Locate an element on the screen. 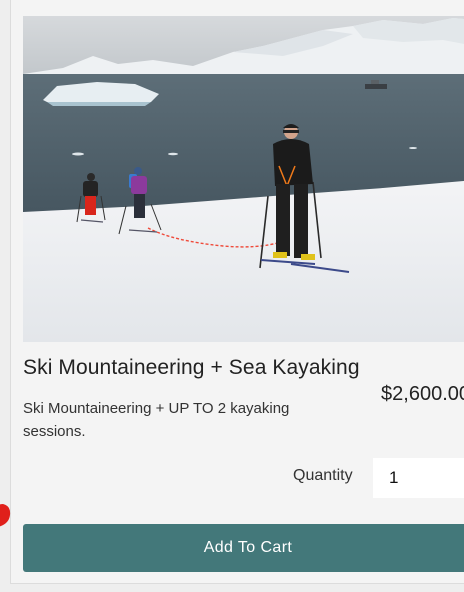 This screenshot has width=464, height=592. quantity-input is located at coordinates (418, 478).